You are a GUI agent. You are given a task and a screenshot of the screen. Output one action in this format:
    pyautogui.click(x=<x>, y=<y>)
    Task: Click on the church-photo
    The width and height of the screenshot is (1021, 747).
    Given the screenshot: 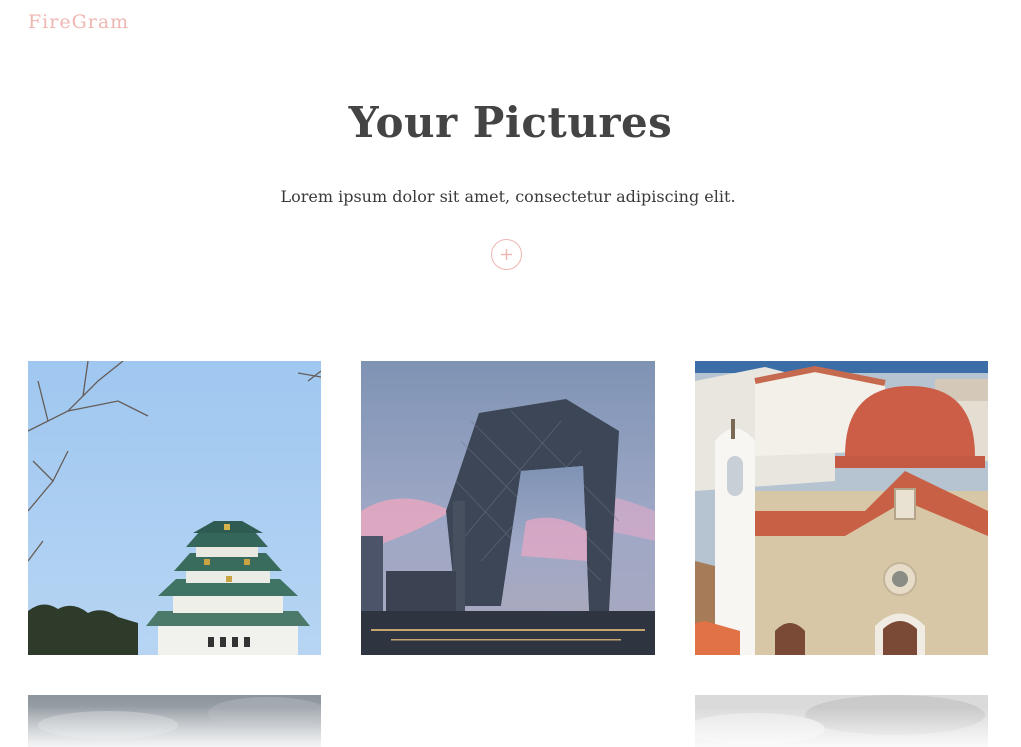 What is the action you would take?
    pyautogui.click(x=841, y=508)
    